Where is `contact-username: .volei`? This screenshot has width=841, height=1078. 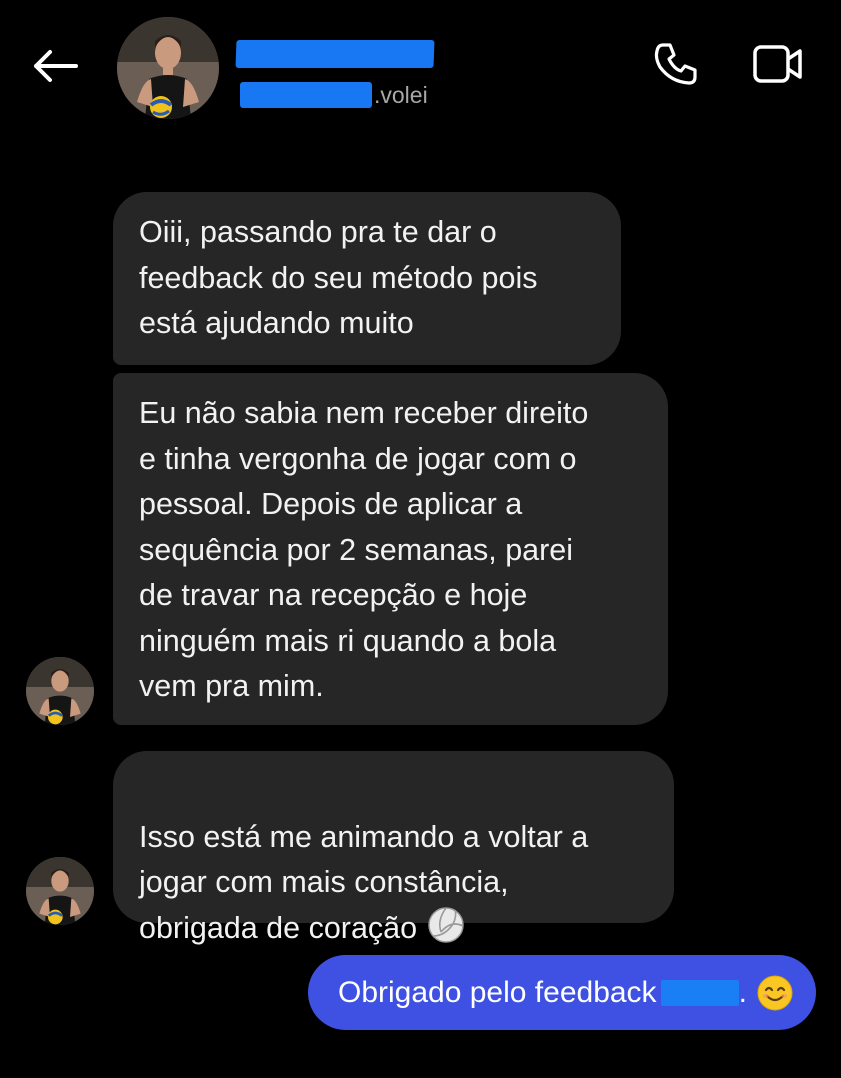
contact-username: .volei is located at coordinates (334, 95).